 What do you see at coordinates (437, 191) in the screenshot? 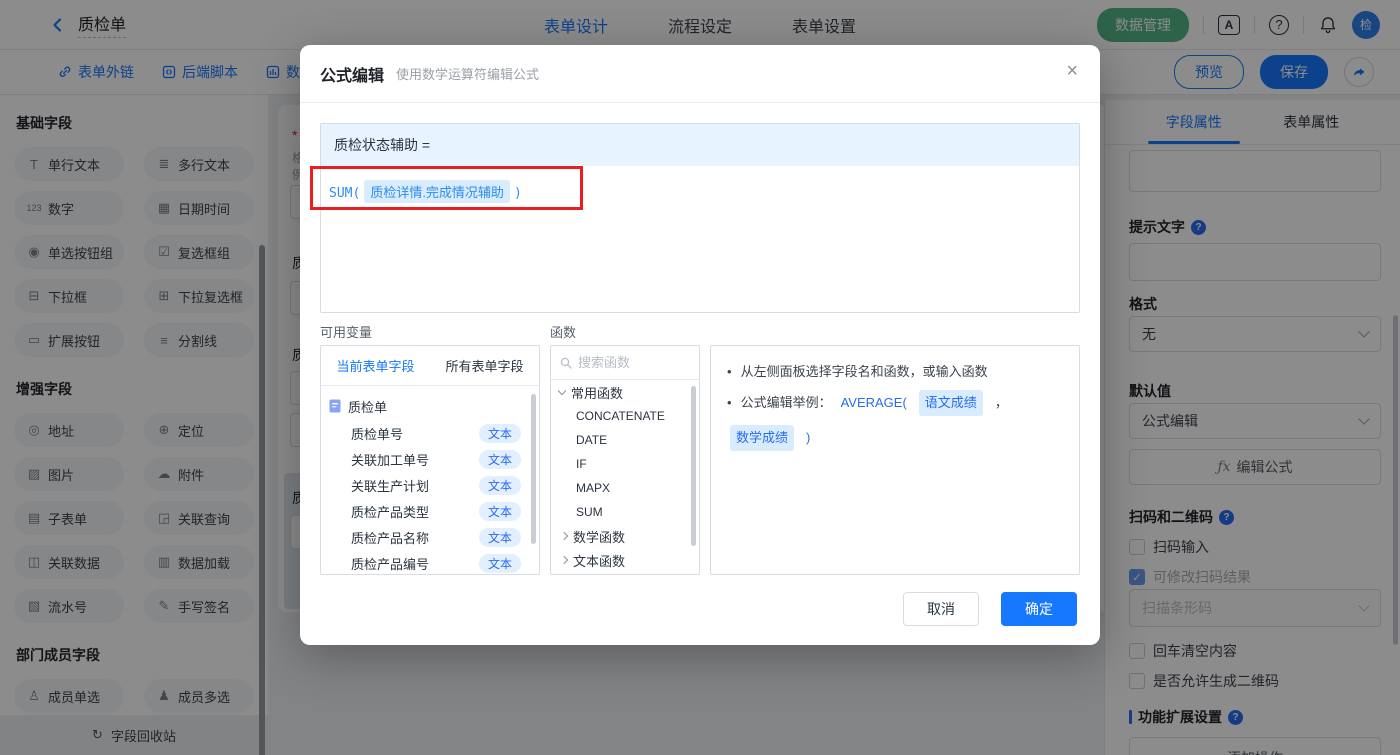
I see `formula-field-chip: 质检详情.完成情况辅助` at bounding box center [437, 191].